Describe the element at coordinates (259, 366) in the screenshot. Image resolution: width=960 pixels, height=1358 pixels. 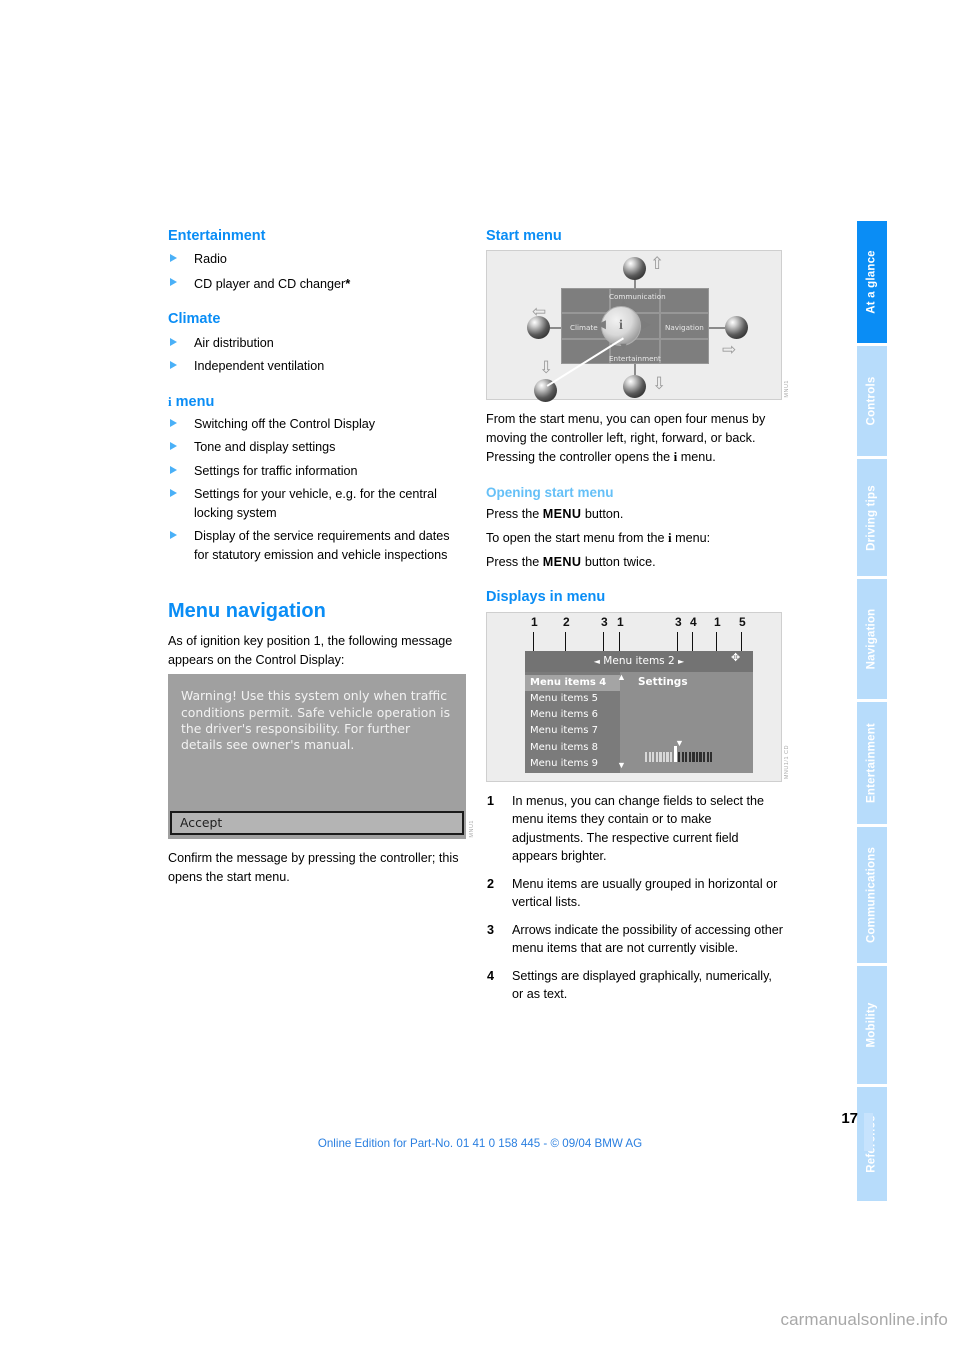
I see `list-item-label: Independent ventilation` at that location.